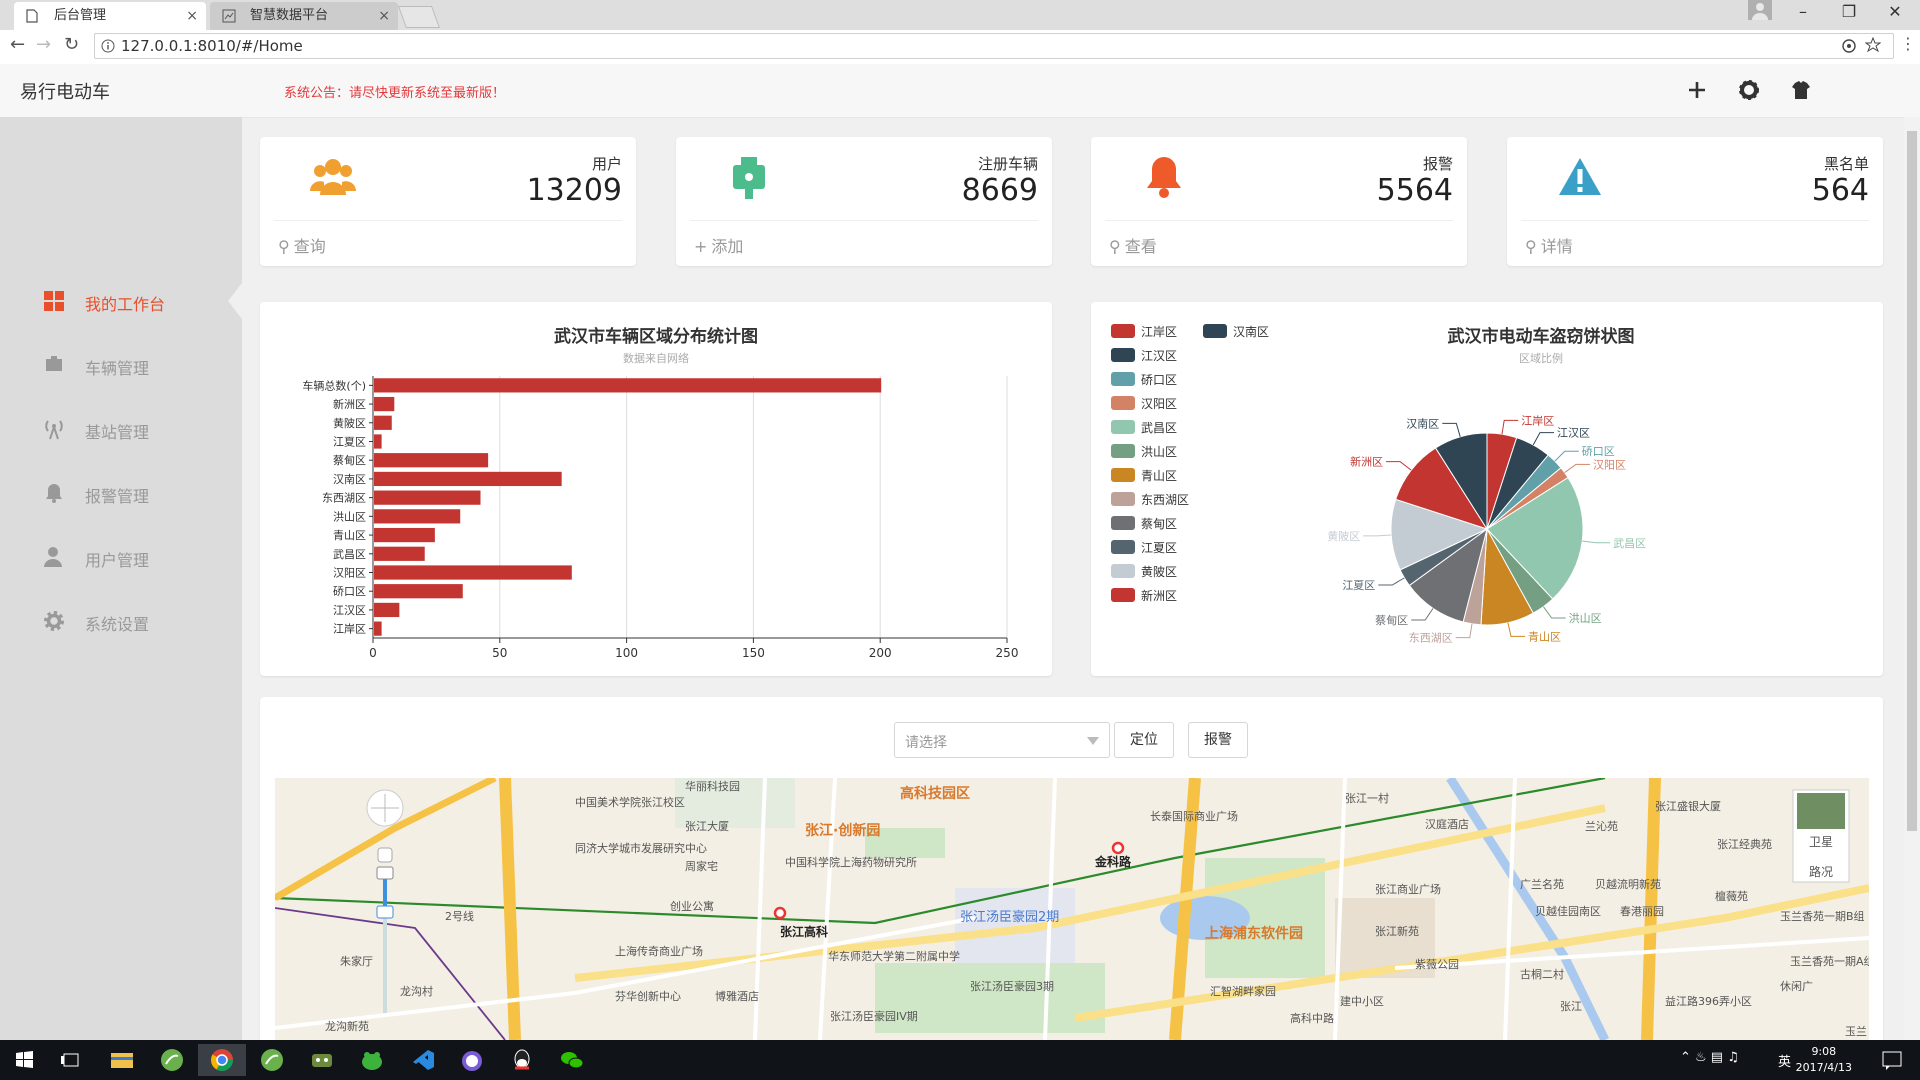  What do you see at coordinates (1144, 331) in the screenshot?
I see `legend-item: 江岸区` at bounding box center [1144, 331].